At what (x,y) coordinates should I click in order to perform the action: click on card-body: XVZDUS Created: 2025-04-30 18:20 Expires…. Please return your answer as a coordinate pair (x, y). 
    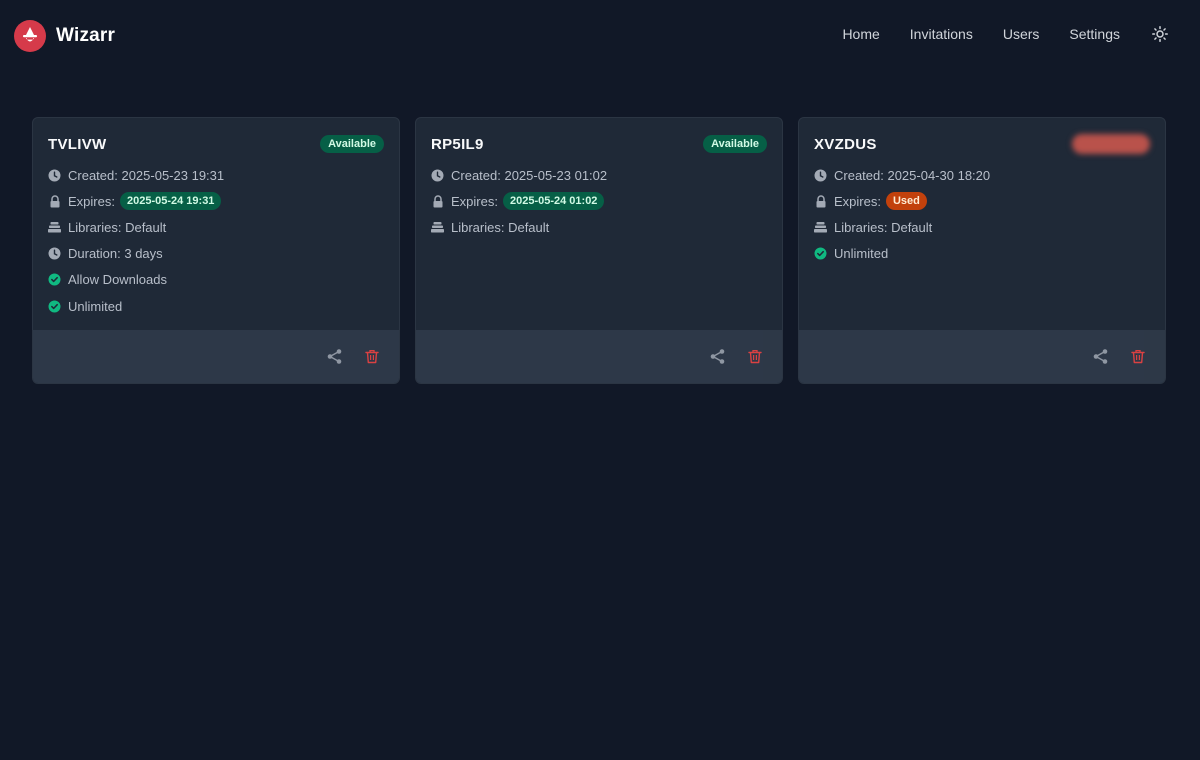
    Looking at the image, I should click on (982, 224).